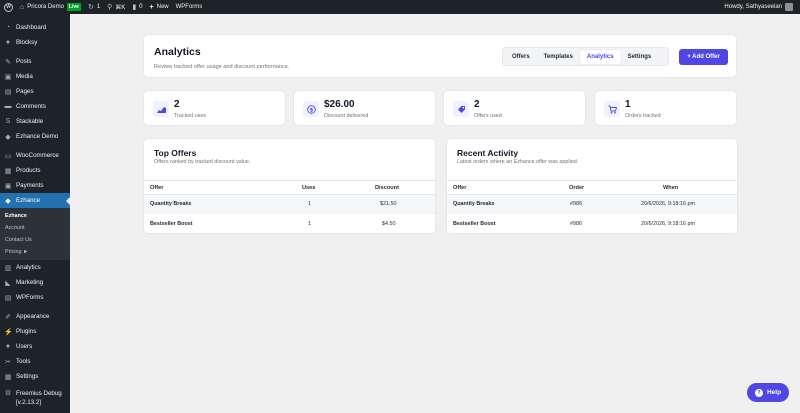  What do you see at coordinates (35, 91) in the screenshot?
I see `sidebar-item-pages: ▤ Pages` at bounding box center [35, 91].